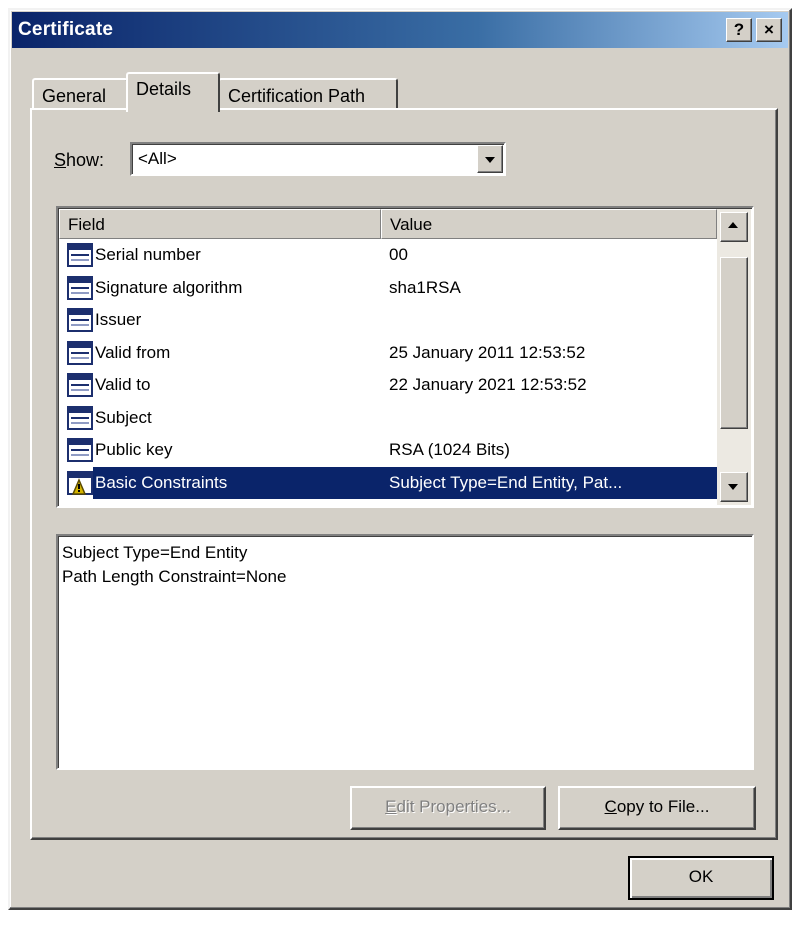 The height and width of the screenshot is (925, 800). Describe the element at coordinates (80, 94) in the screenshot. I see `tab-general: General` at that location.